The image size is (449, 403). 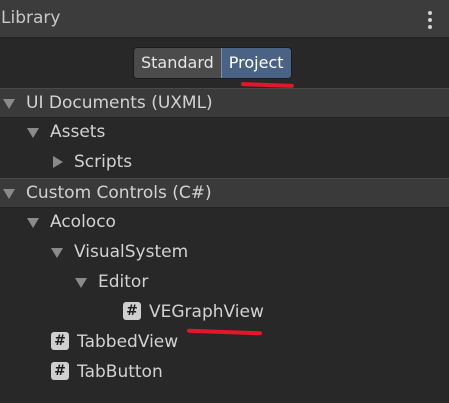 I want to click on tree-item-assets: Assets, so click(x=224, y=133).